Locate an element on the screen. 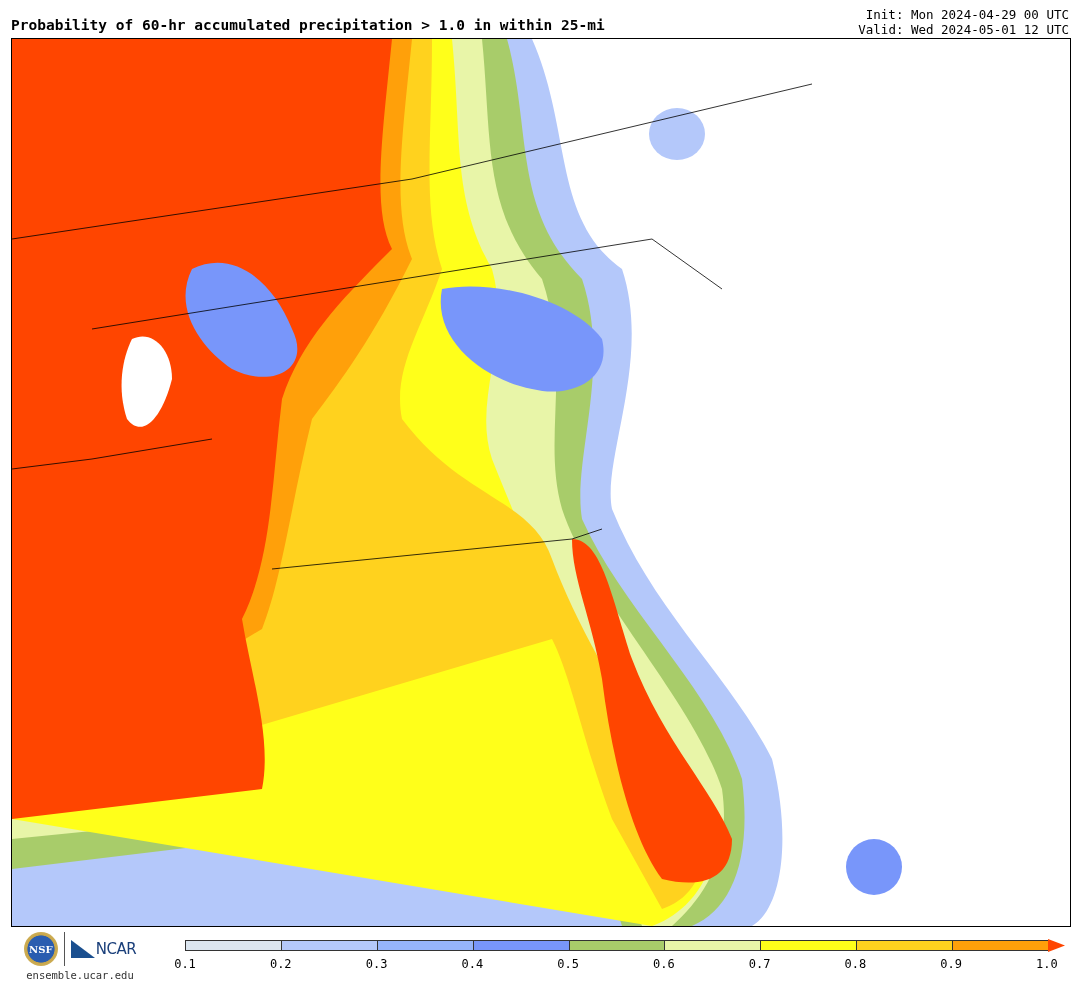 Image resolution: width=1080 pixels, height=988 pixels. tick-label: 0.3 is located at coordinates (376, 964).